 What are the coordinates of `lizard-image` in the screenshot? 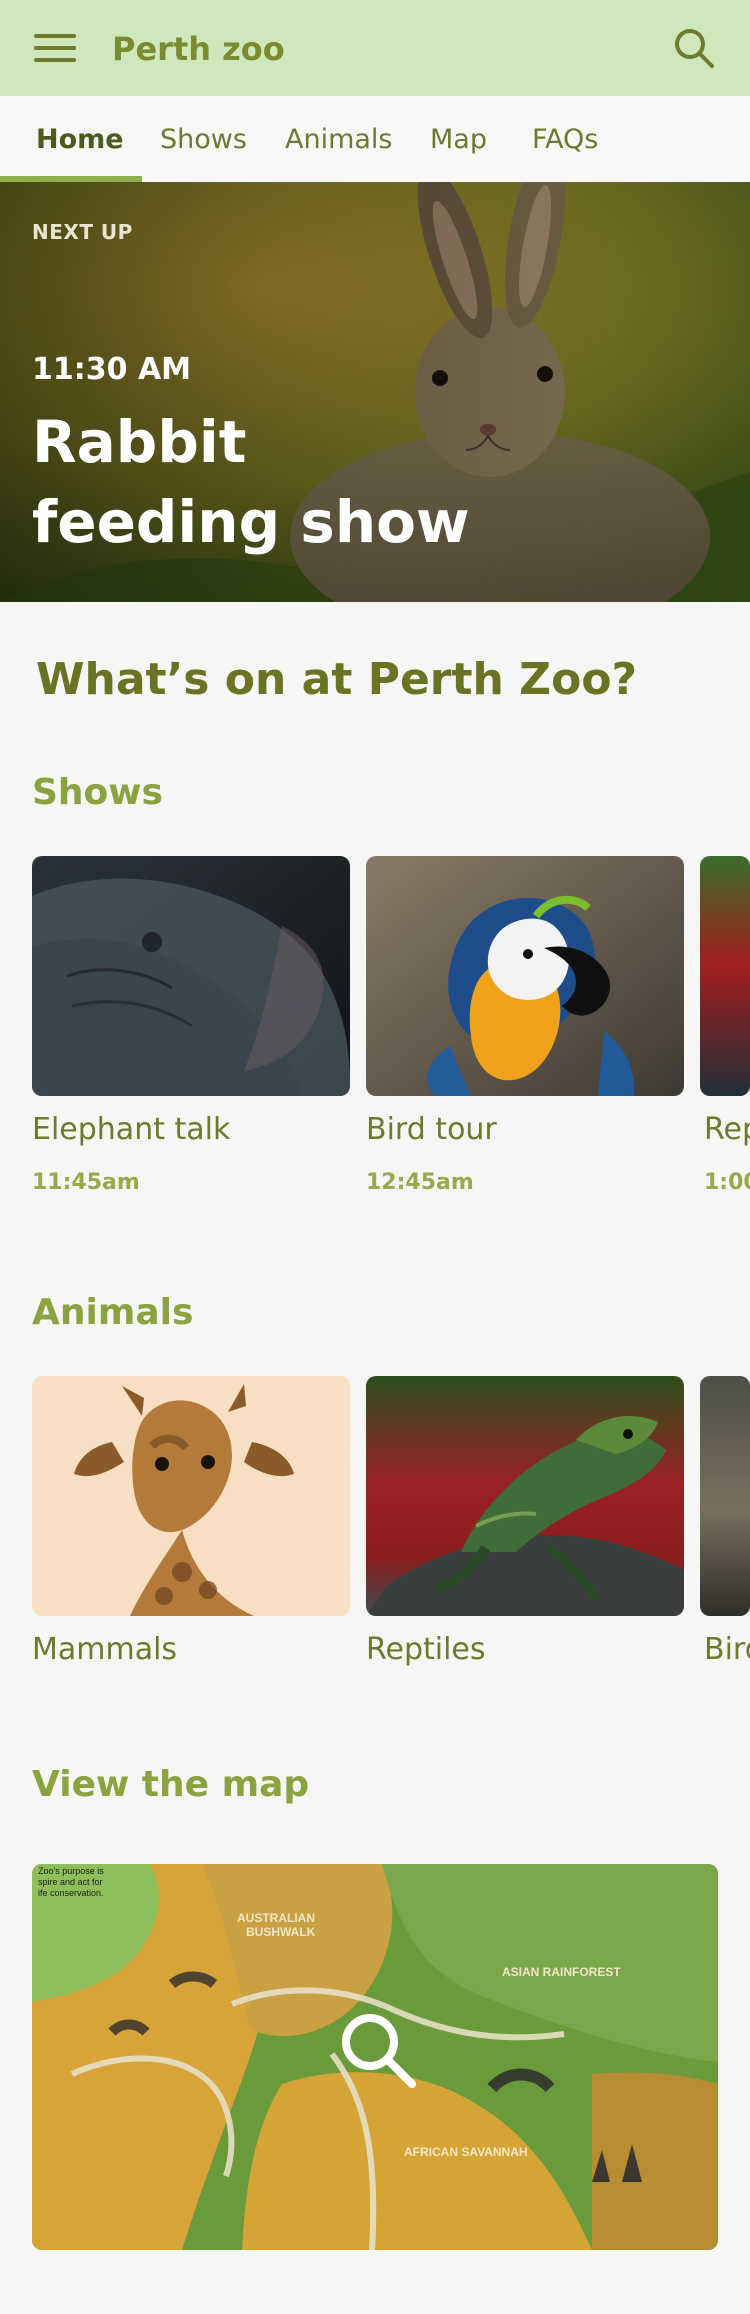 It's located at (525, 1496).